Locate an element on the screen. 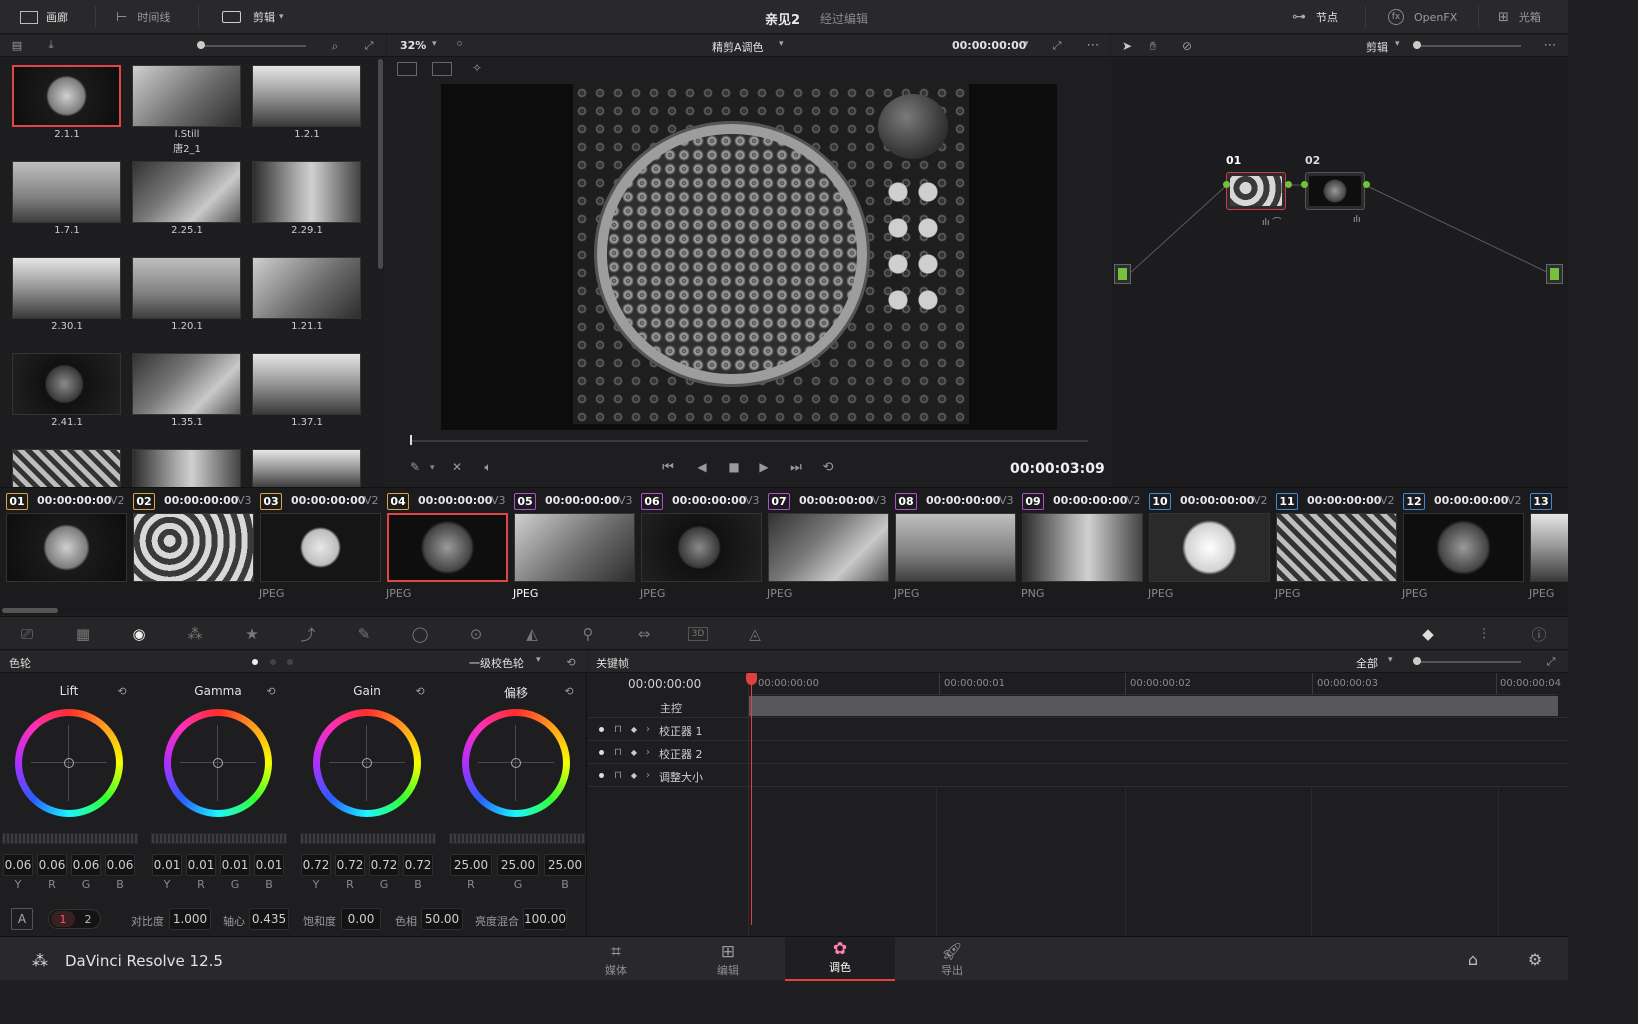 This screenshot has height=1024, width=1638. gallery-still: 1.2.1 is located at coordinates (307, 108).